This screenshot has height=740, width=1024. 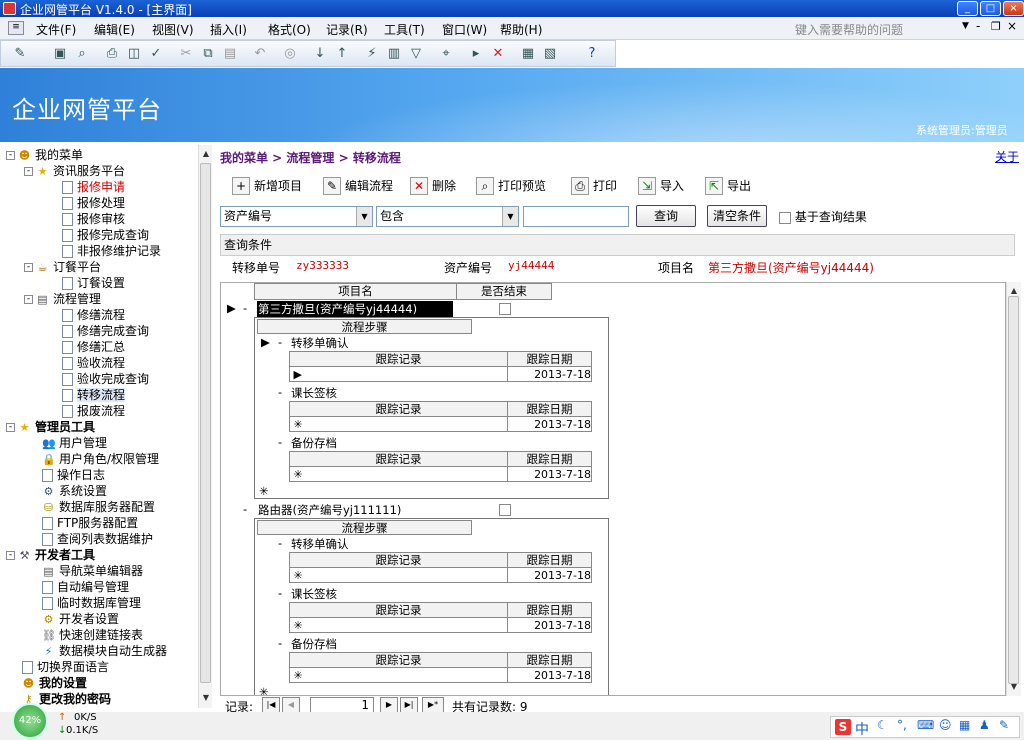 I want to click on item-name-cell: 路由器(资产编号yj111111), so click(x=355, y=510).